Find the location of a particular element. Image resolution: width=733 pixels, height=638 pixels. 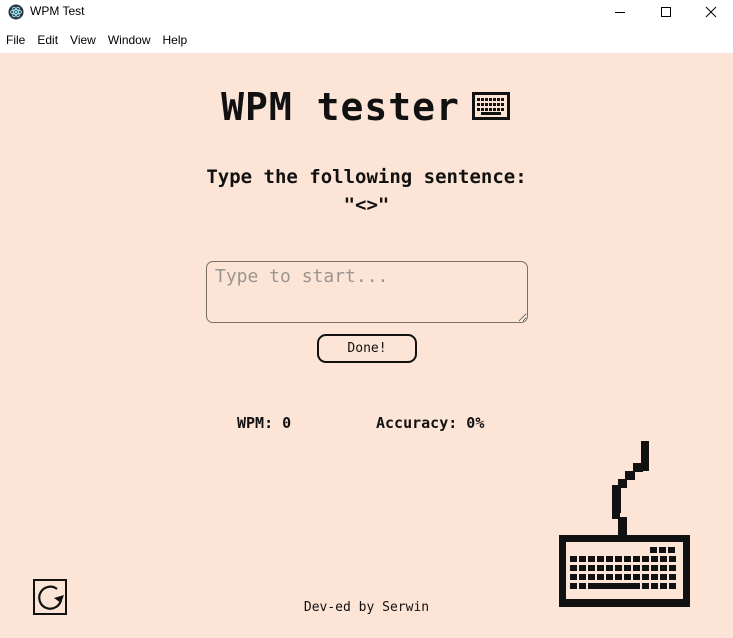

close-button is located at coordinates (710, 12).